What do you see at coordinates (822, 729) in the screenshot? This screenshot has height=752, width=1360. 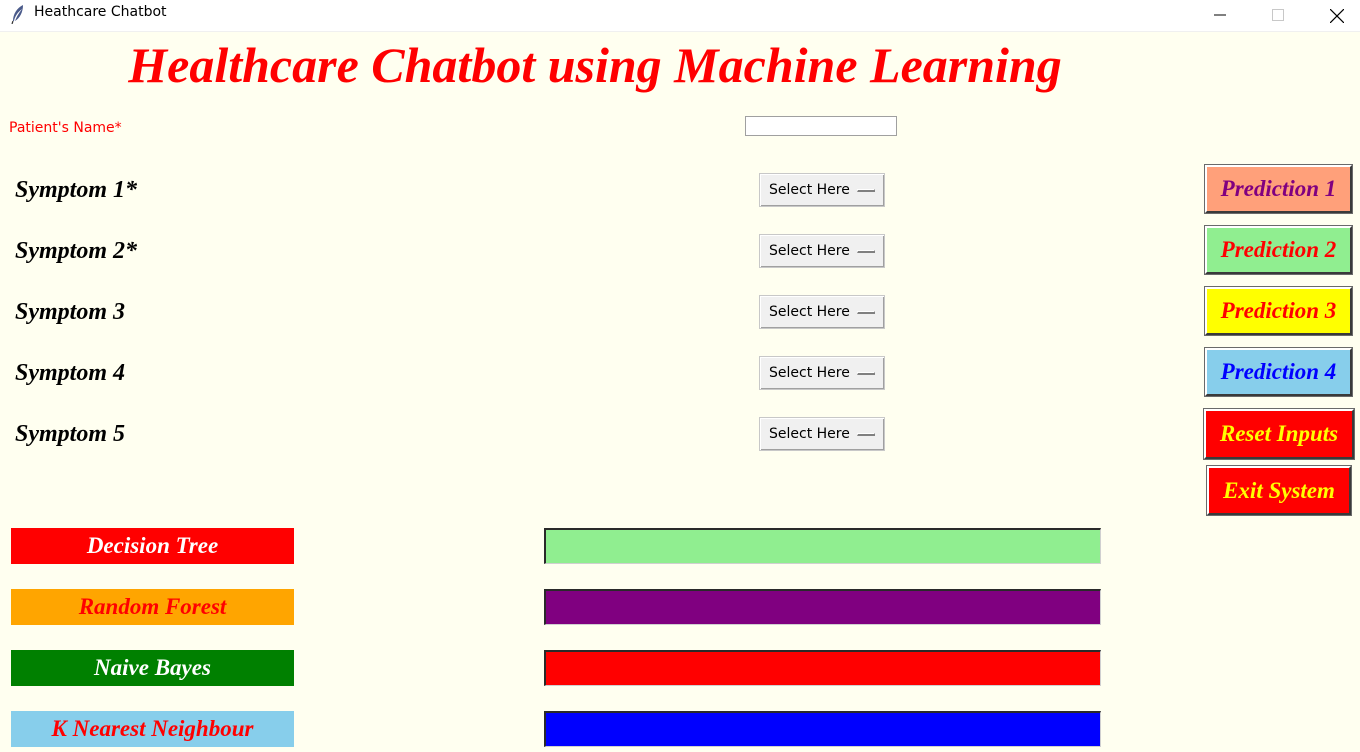 I see `knn-result` at bounding box center [822, 729].